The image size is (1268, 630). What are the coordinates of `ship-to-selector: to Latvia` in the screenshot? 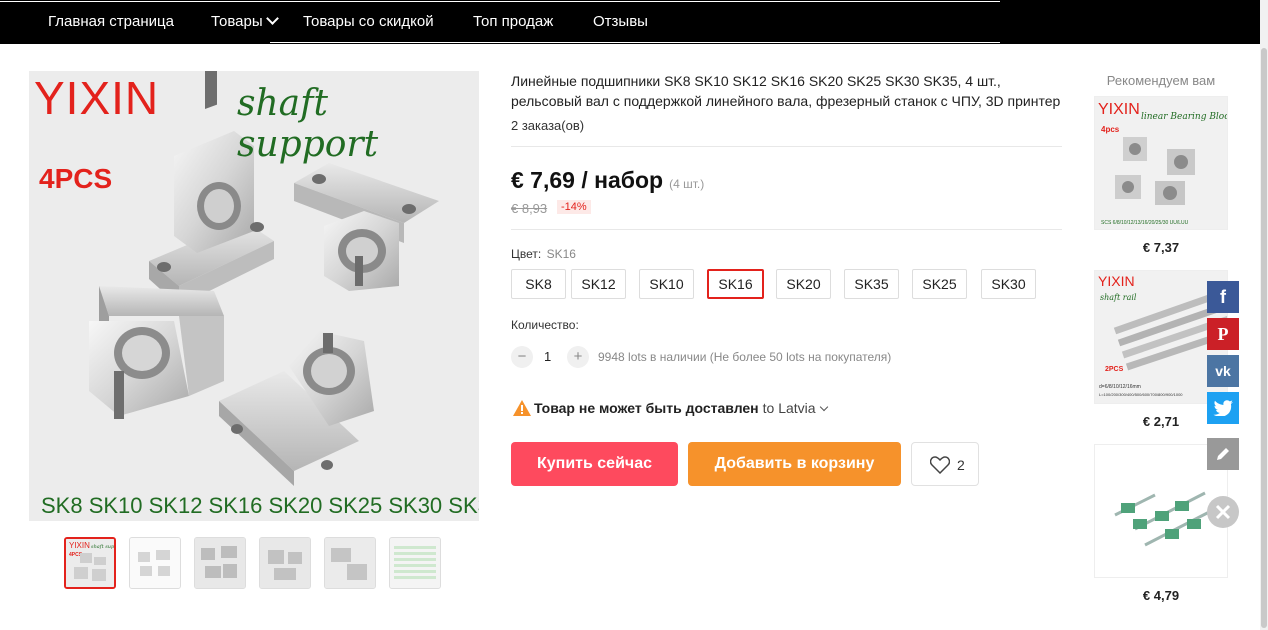 It's located at (795, 408).